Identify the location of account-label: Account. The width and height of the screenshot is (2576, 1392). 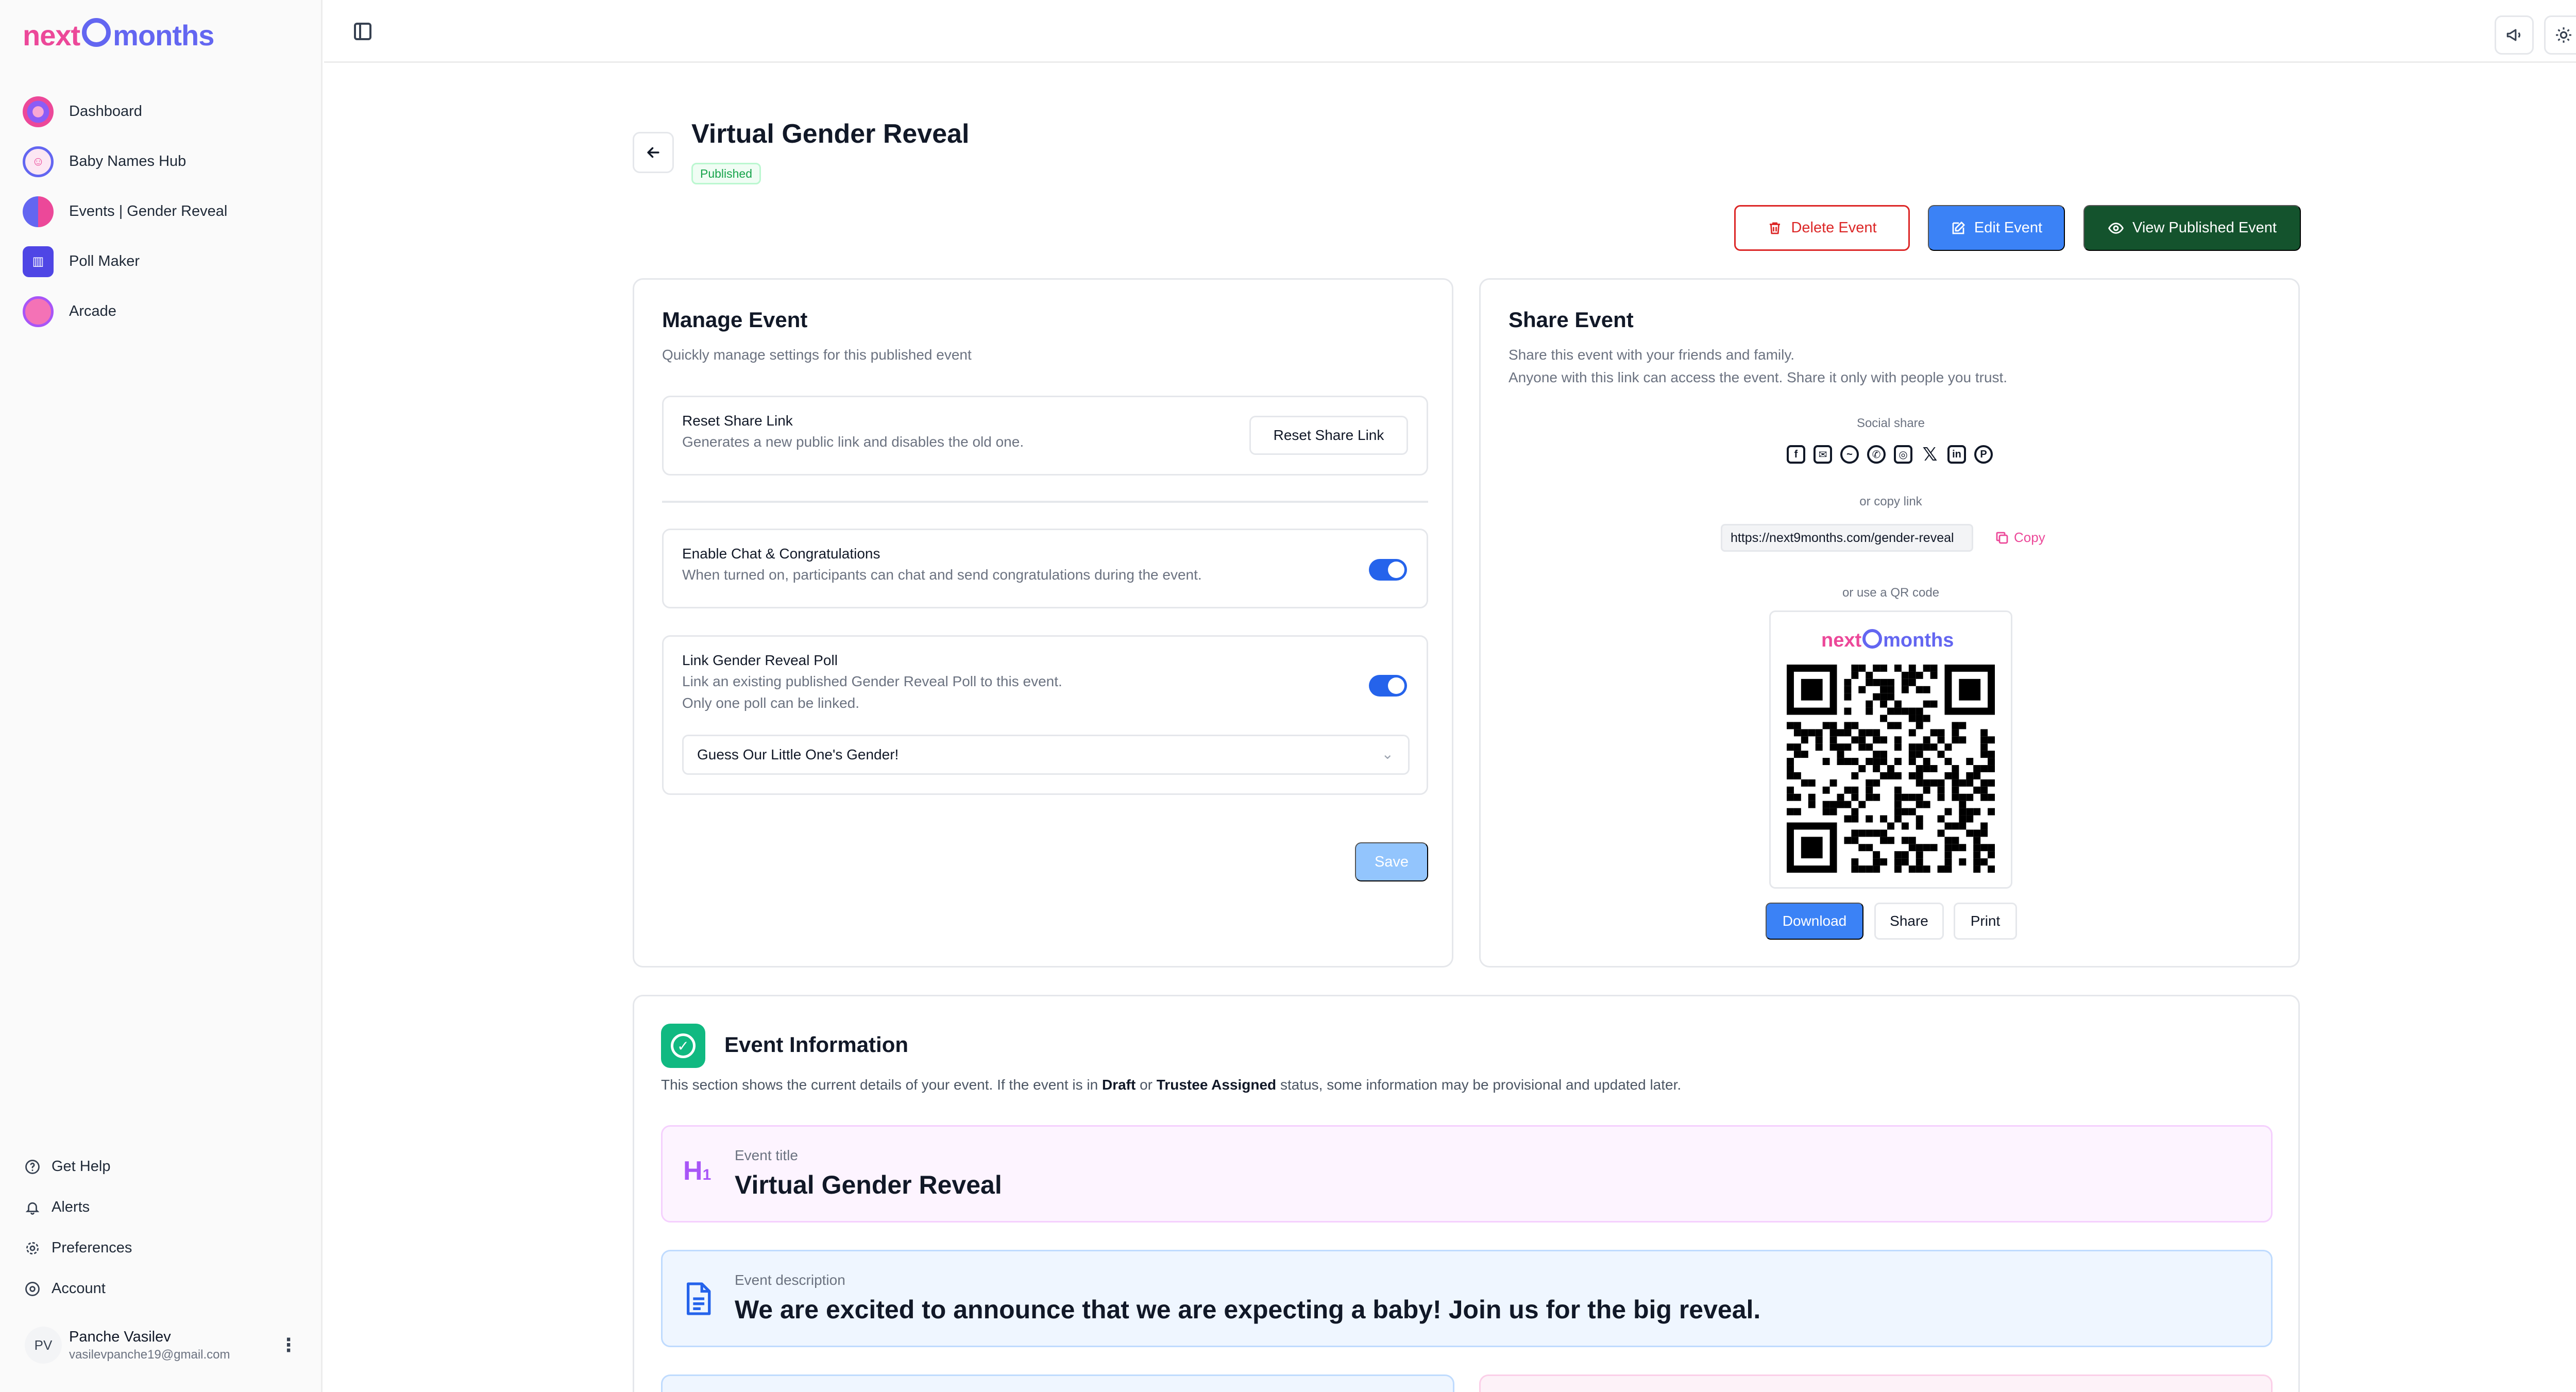
(79, 1288).